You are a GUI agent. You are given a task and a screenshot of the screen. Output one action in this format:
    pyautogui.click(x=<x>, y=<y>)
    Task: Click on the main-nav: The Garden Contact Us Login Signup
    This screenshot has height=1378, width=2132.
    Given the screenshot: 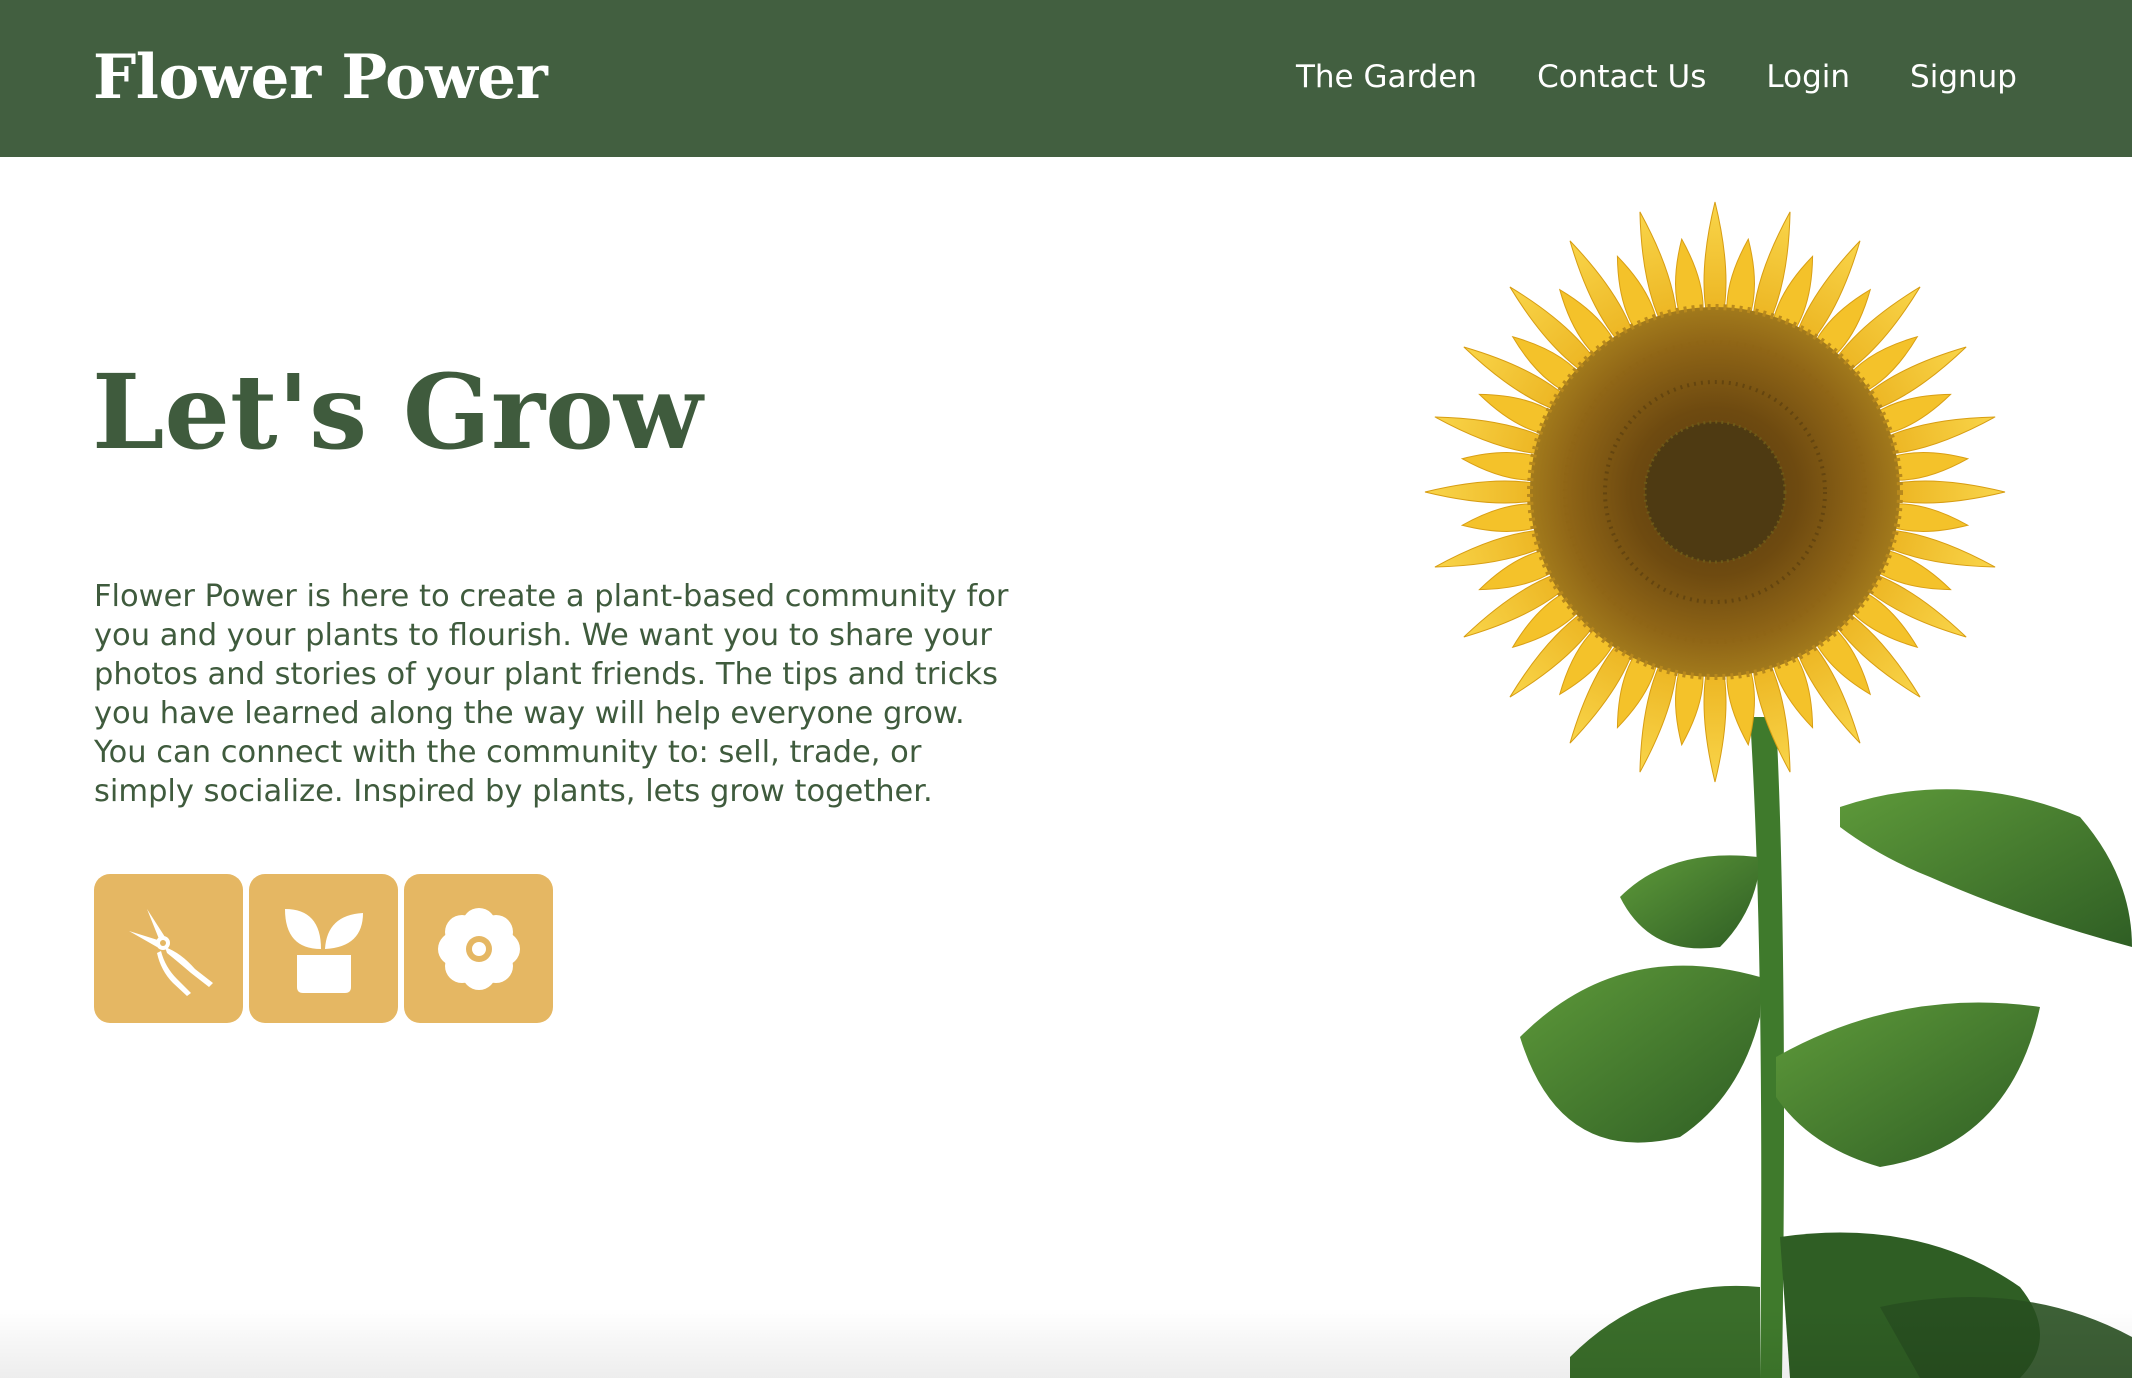 What is the action you would take?
    pyautogui.click(x=1656, y=77)
    